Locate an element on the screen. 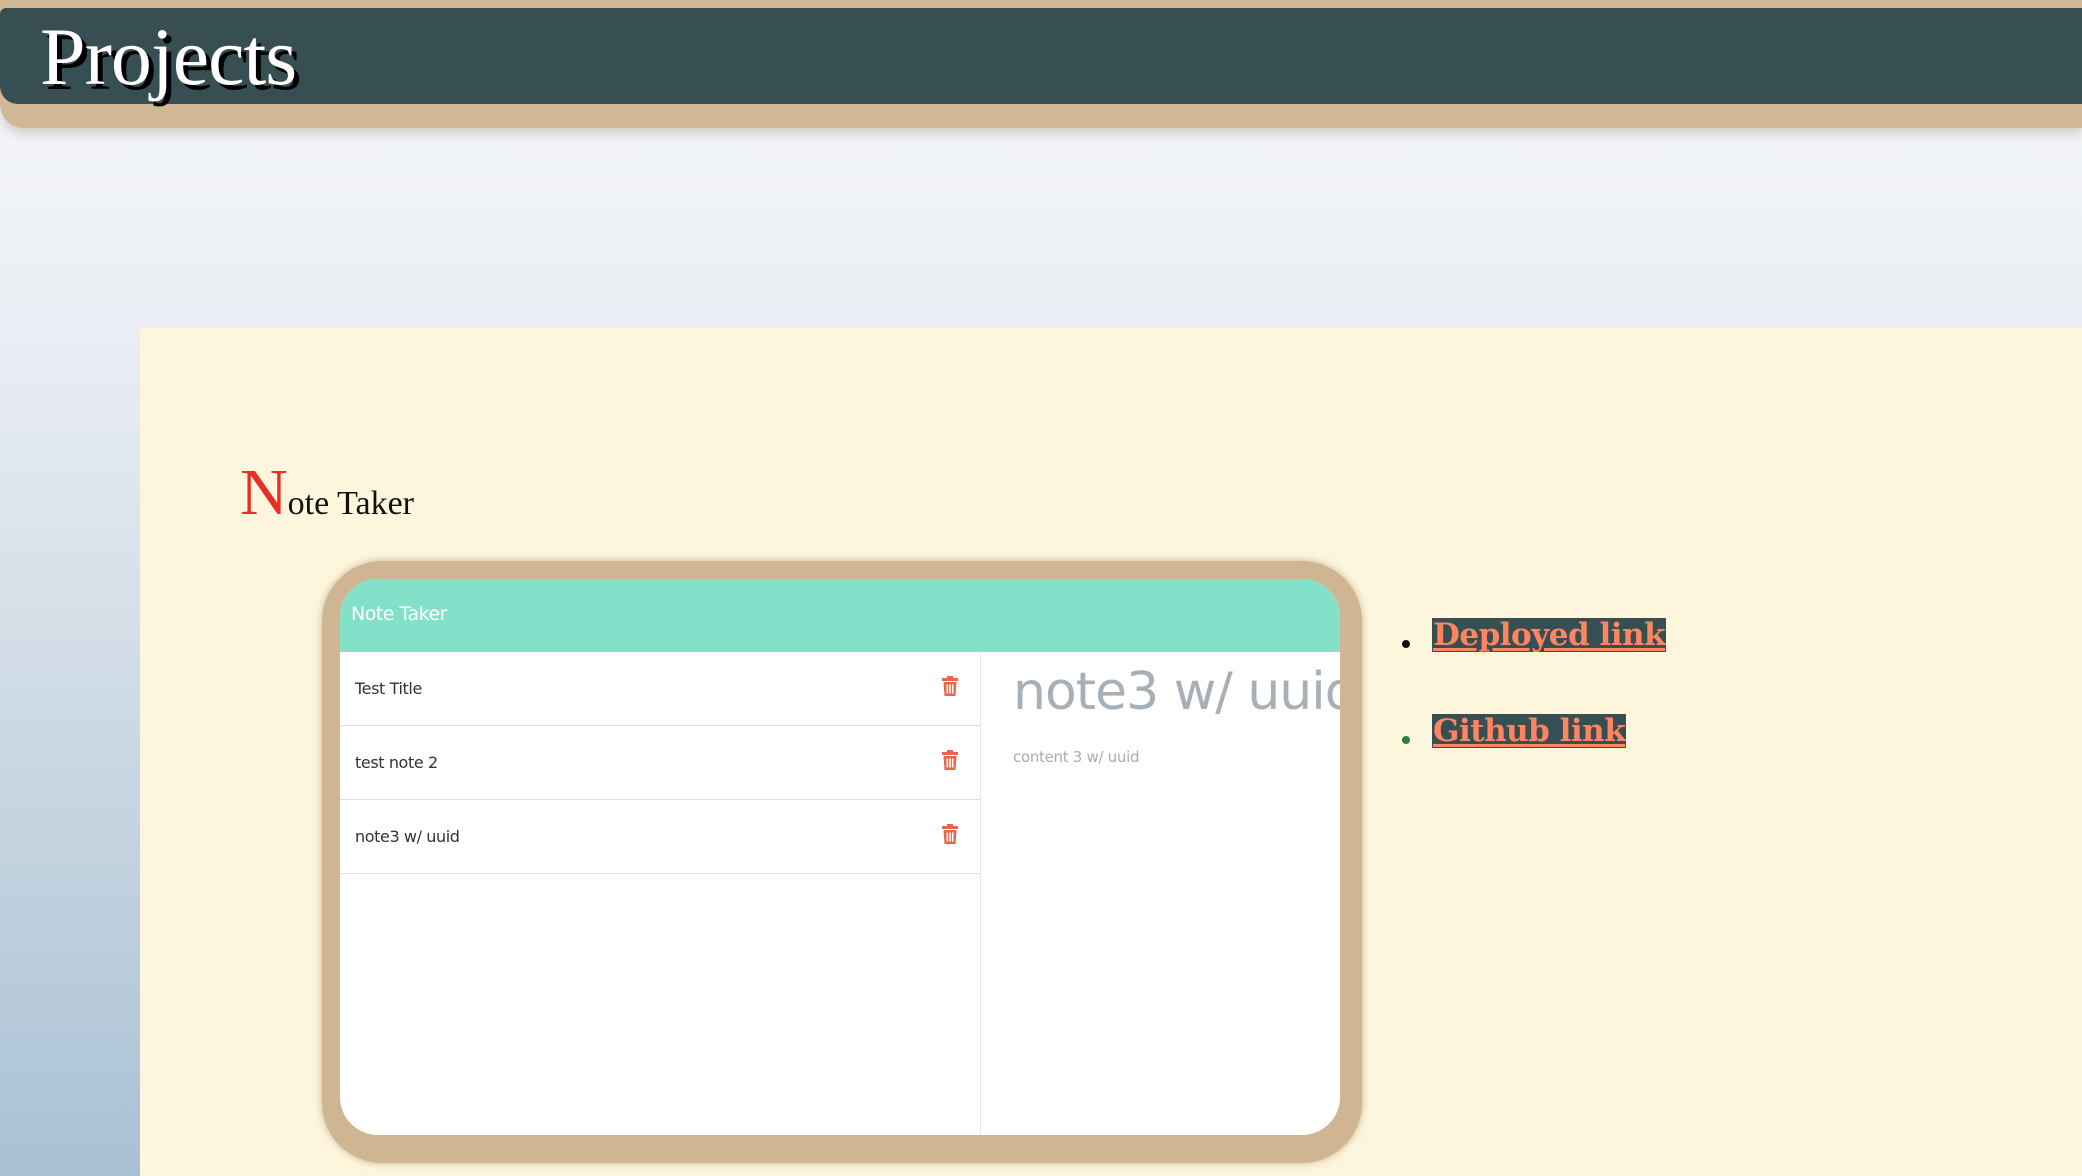  project-links: Deployed link Github link is located at coordinates (1534, 714).